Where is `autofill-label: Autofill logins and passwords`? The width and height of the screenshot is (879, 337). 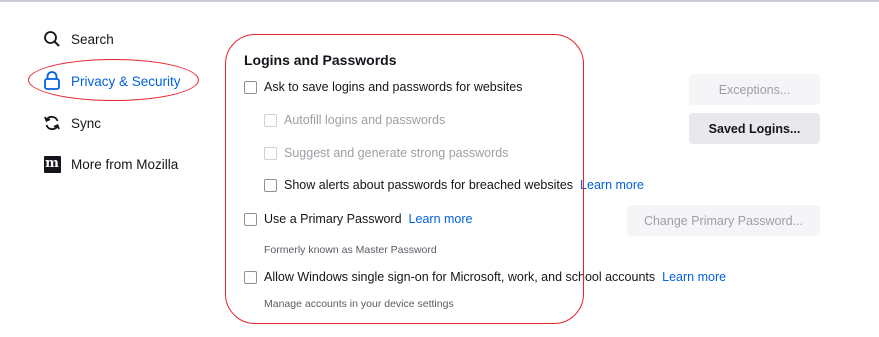
autofill-label: Autofill logins and passwords is located at coordinates (365, 120).